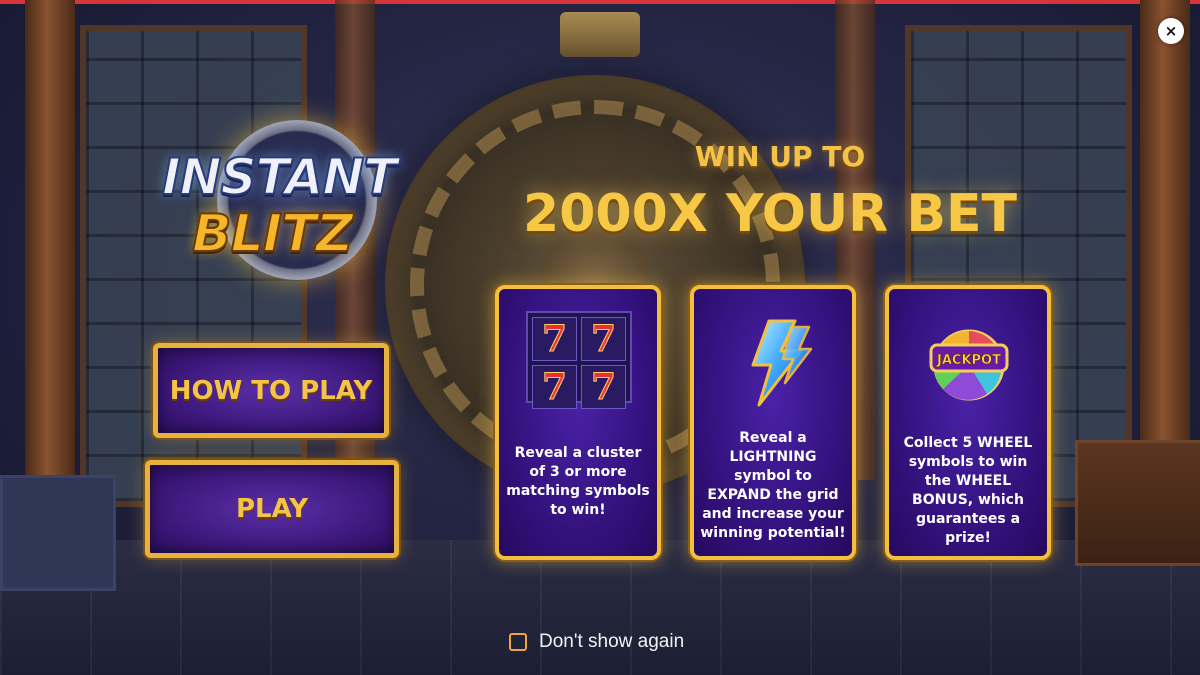  What do you see at coordinates (579, 360) in the screenshot?
I see `sevens-icon: 7 7 7 7` at bounding box center [579, 360].